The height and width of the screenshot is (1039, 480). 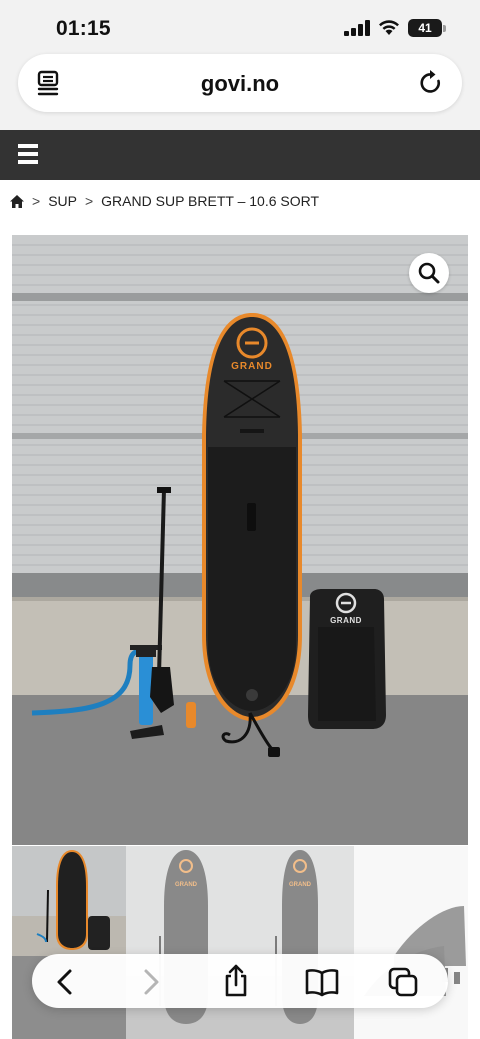 What do you see at coordinates (210, 201) in the screenshot?
I see `breadcrumb-item-product: GRAND SUP BRETT – 10.6 SORT` at bounding box center [210, 201].